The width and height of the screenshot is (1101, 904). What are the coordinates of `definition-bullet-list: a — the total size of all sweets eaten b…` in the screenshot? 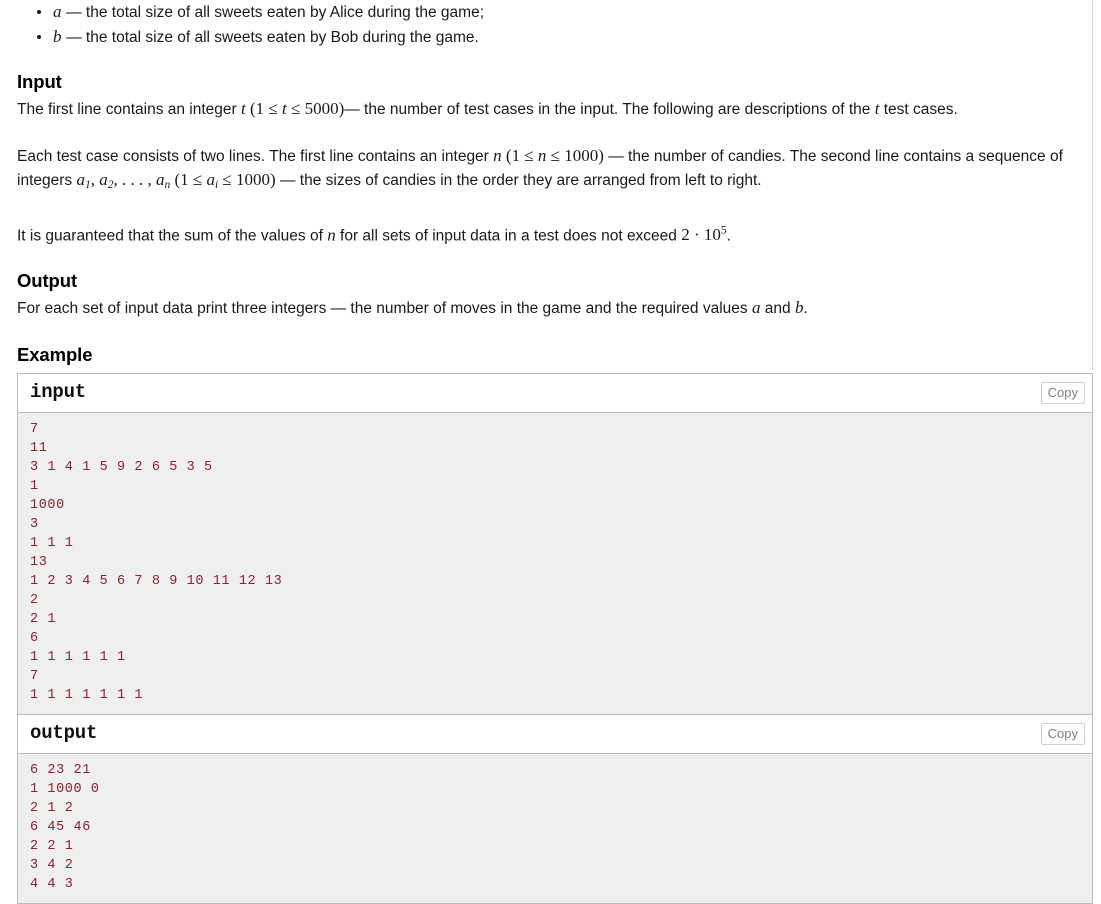 It's located at (550, 24).